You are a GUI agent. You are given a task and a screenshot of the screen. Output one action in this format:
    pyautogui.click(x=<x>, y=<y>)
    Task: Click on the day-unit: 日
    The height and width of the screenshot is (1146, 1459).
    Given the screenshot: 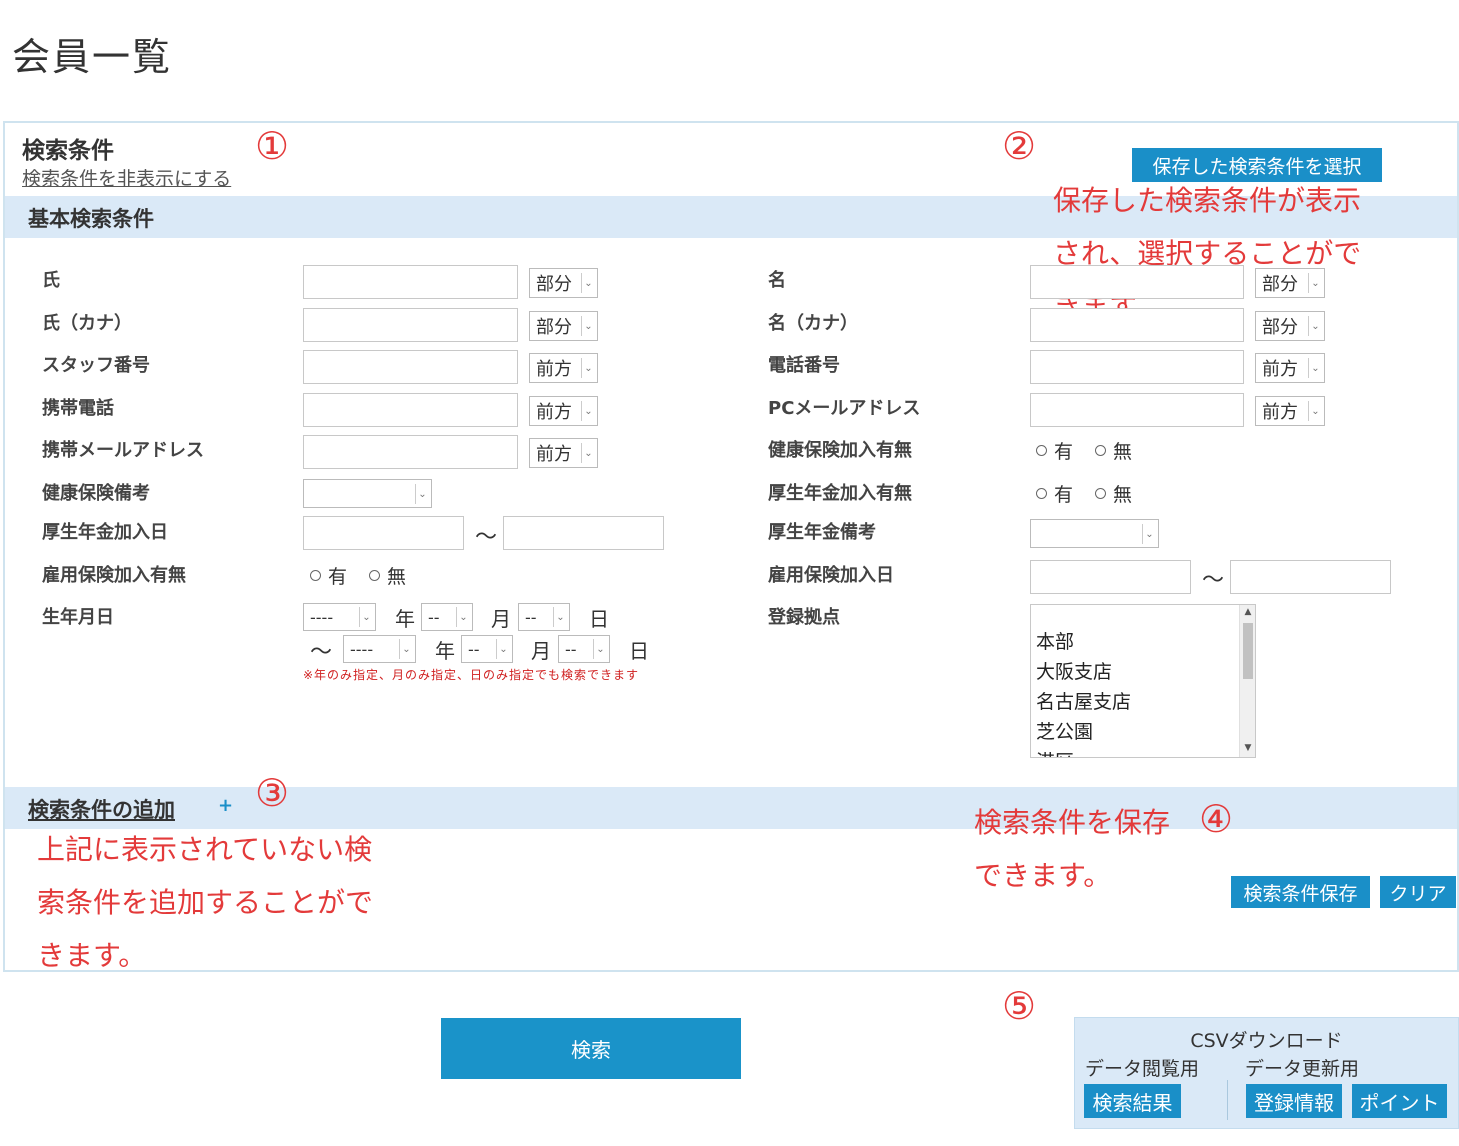 What is the action you would take?
    pyautogui.click(x=639, y=651)
    